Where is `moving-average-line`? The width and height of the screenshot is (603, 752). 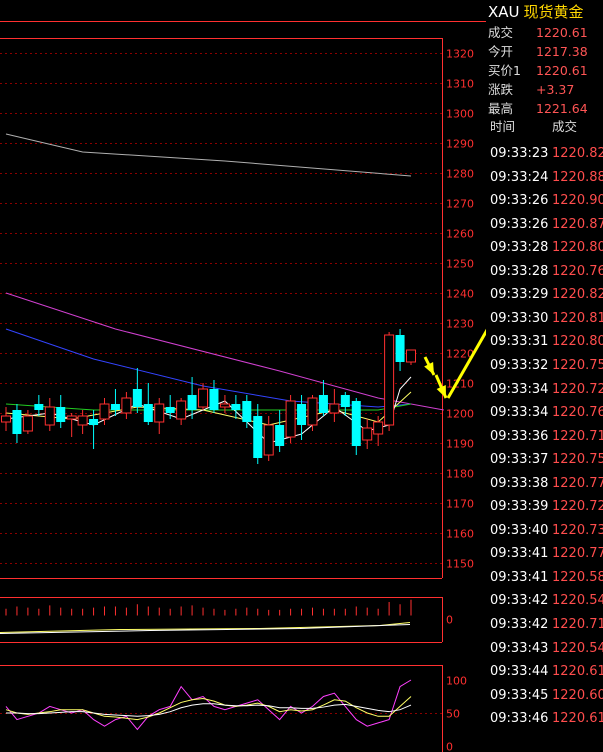 moving-average-line is located at coordinates (208, 155).